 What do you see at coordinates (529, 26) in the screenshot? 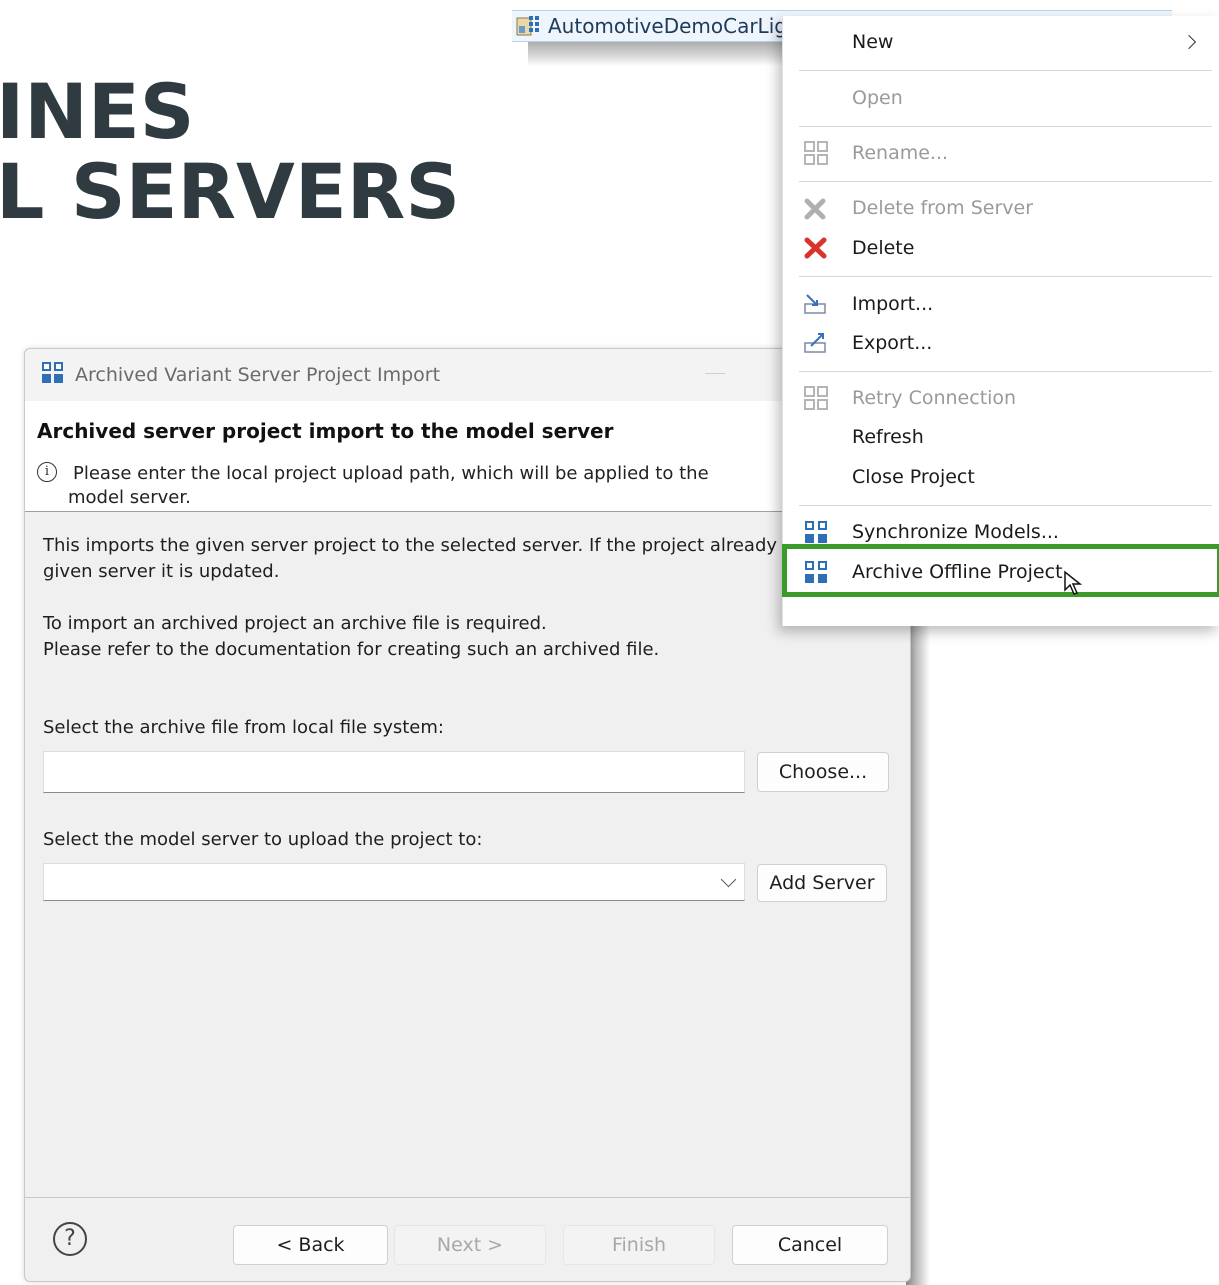
I see `project-icon` at bounding box center [529, 26].